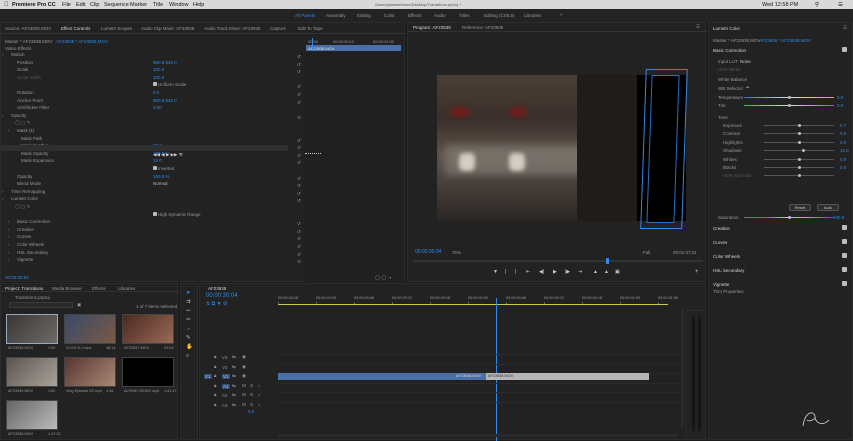 The width and height of the screenshot is (853, 441). I want to click on ec-row-value: Inverted, so click(166, 168).